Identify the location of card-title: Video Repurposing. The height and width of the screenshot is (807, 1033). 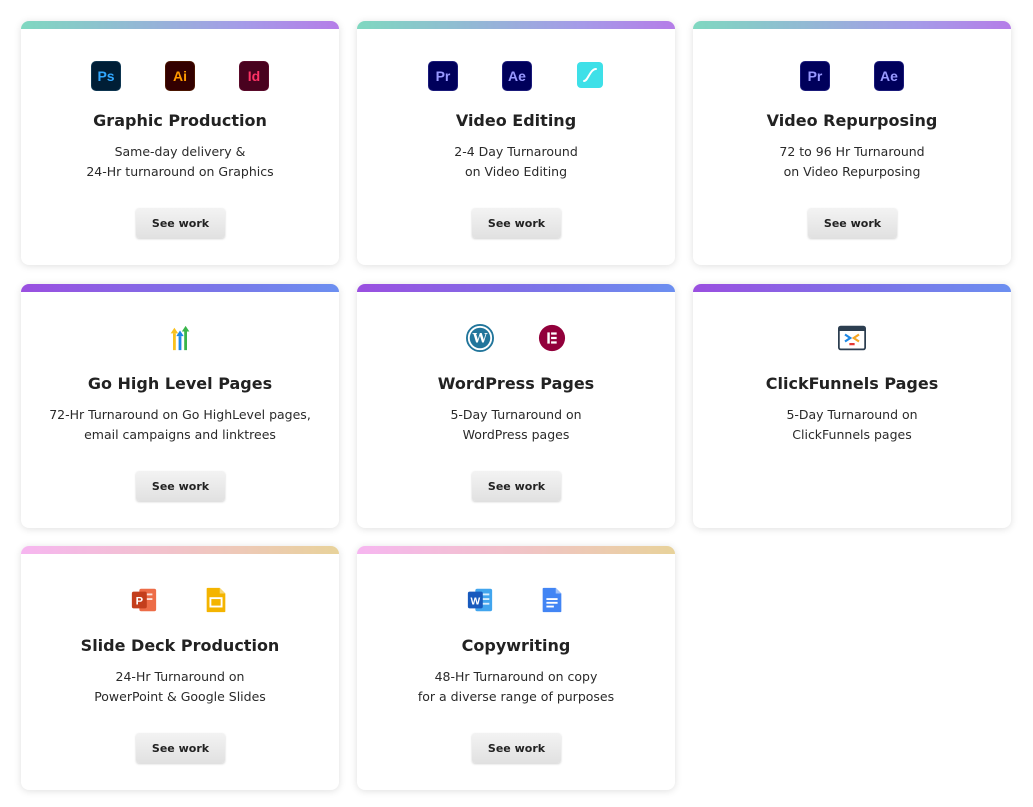
(852, 120).